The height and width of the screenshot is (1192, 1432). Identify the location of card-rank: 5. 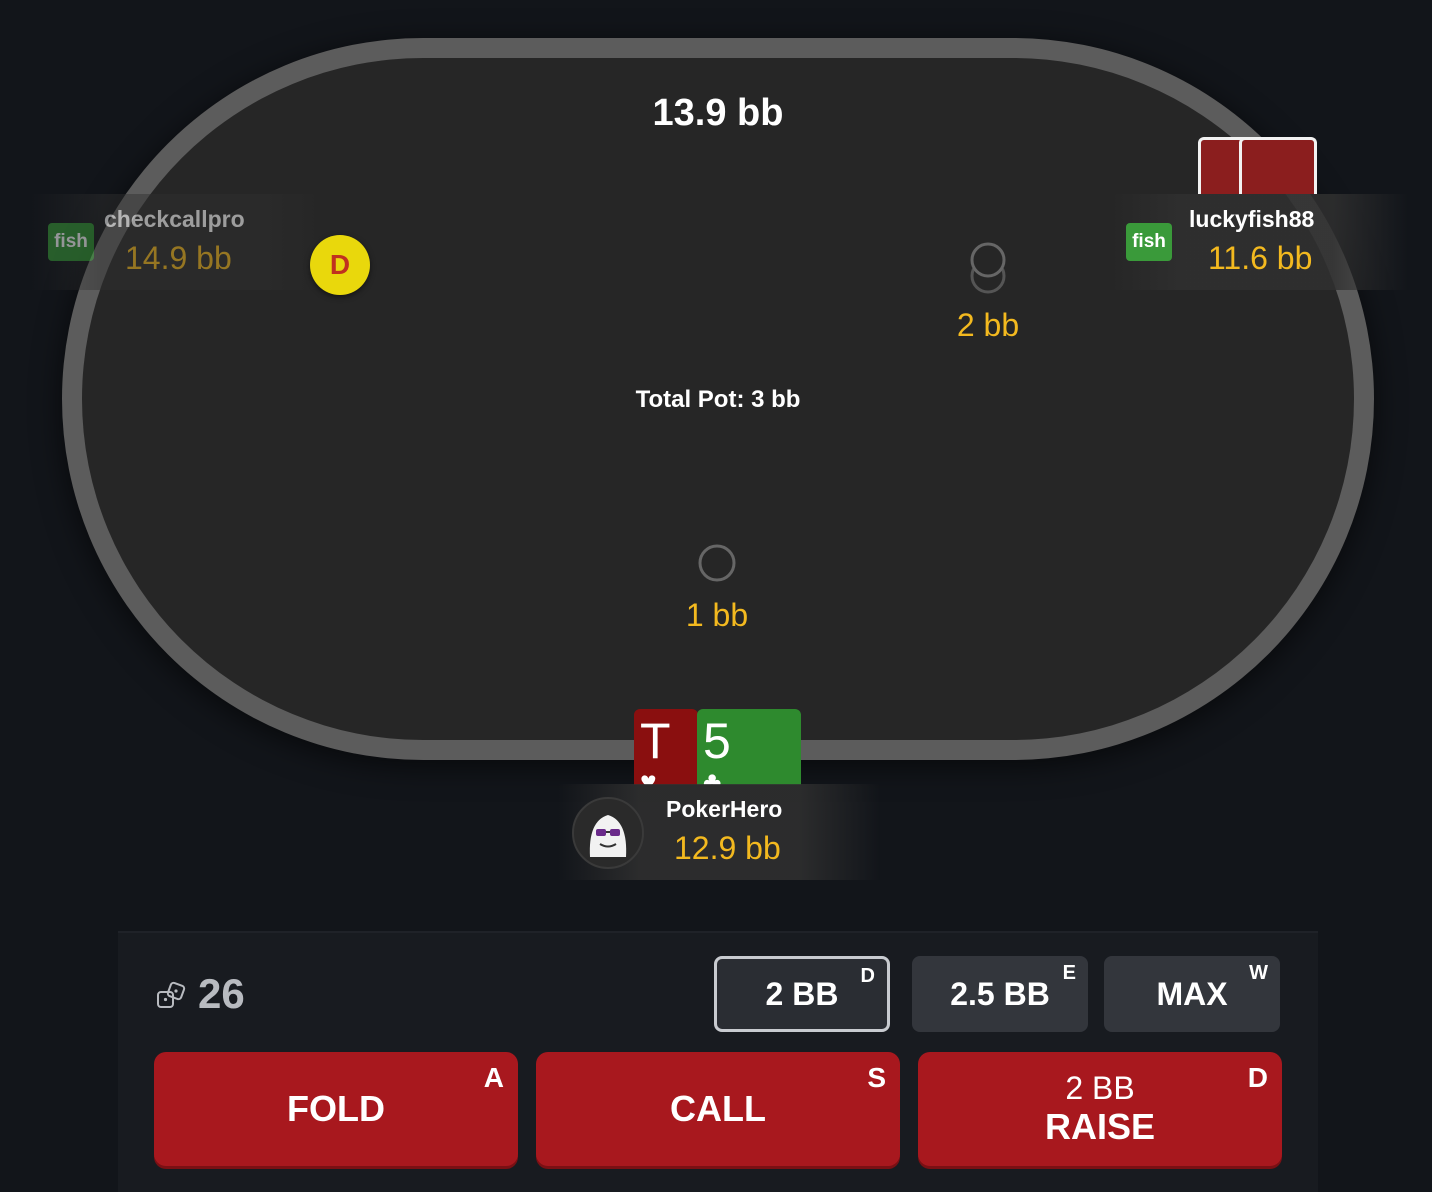
(717, 741).